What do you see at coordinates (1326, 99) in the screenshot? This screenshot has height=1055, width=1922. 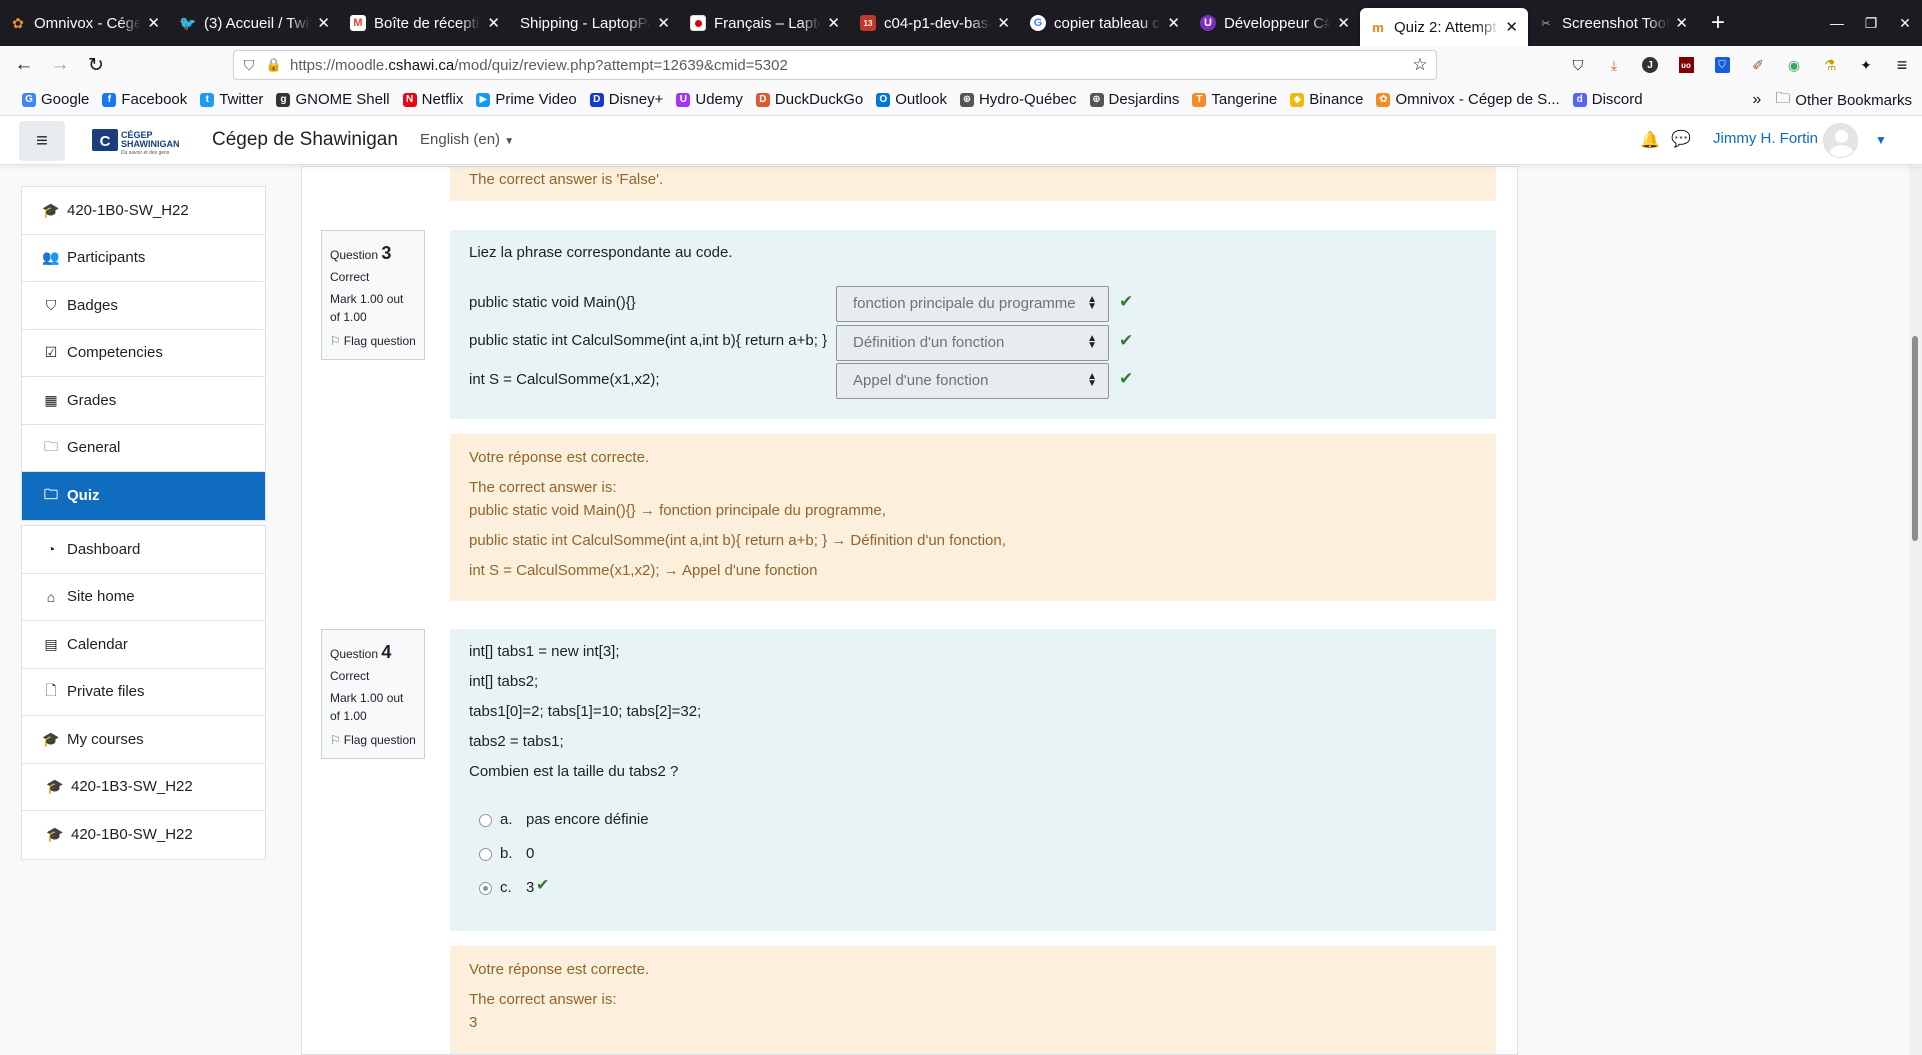 I see `bookmark-item: ◆ Binance` at bounding box center [1326, 99].